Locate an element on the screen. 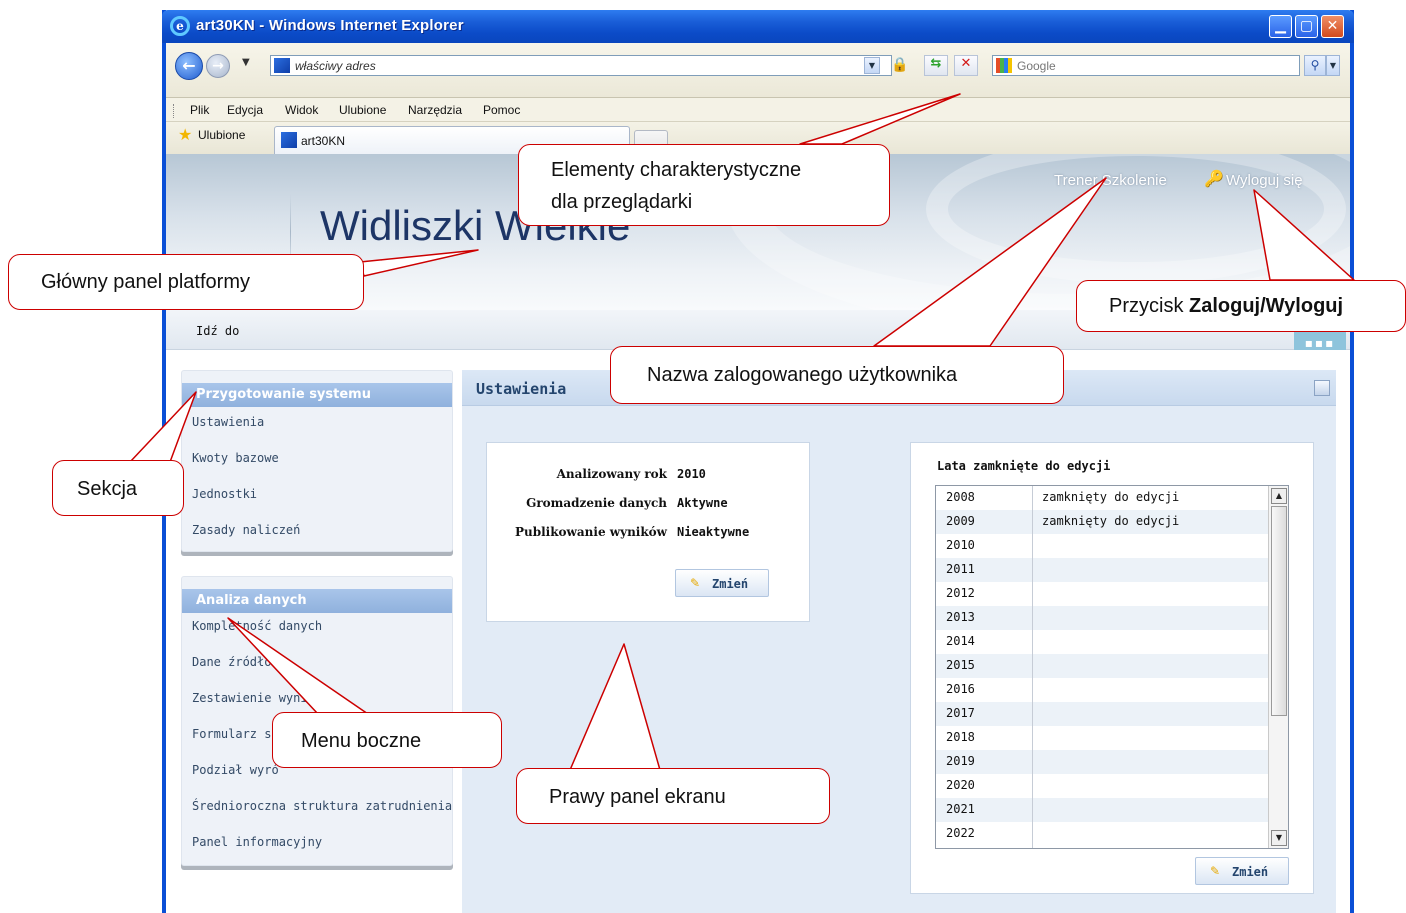 This screenshot has width=1406, height=913. annotation-text: Nazwa zalogowanego użytkownika is located at coordinates (802, 375).